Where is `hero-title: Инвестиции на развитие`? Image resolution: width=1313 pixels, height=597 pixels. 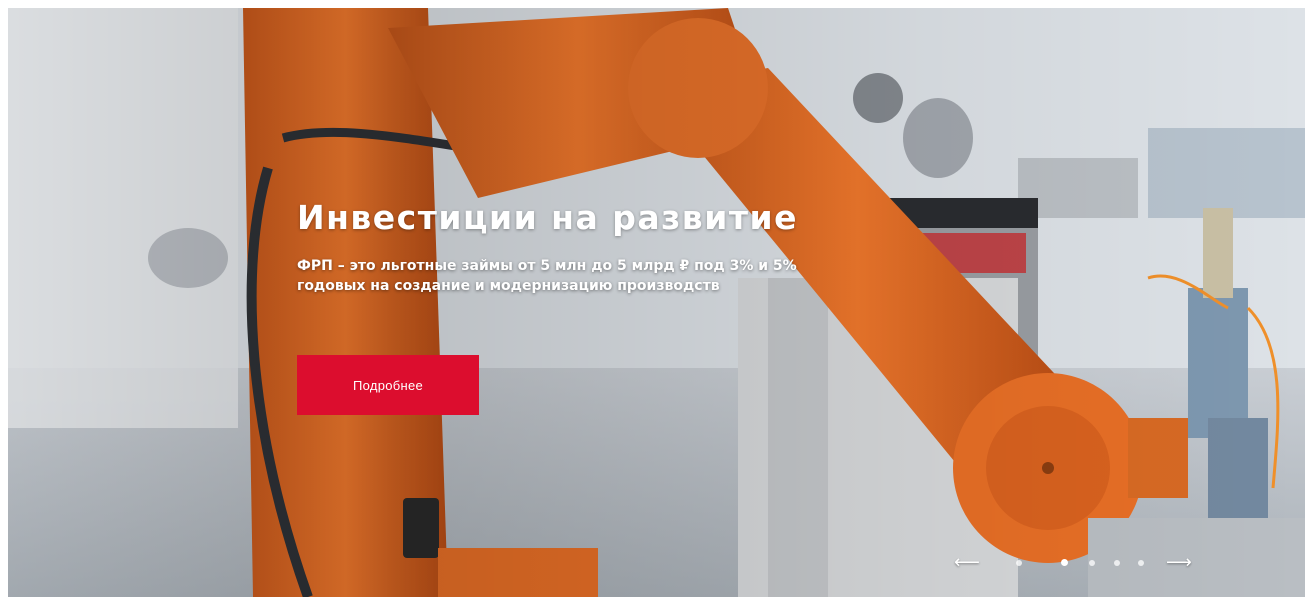 hero-title: Инвестиции на развитие is located at coordinates (547, 217).